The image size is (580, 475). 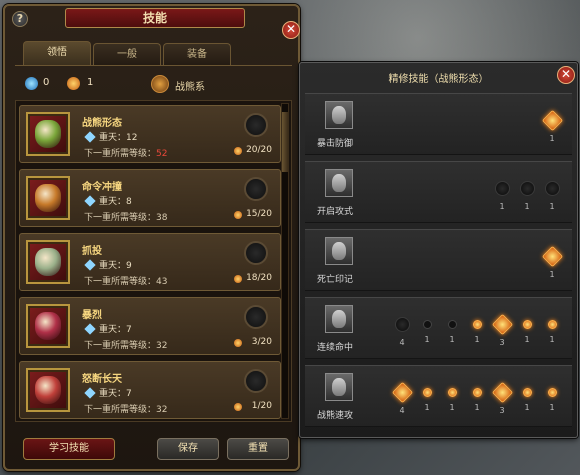 What do you see at coordinates (69, 449) in the screenshot?
I see `learn-skill-button: 学习技能` at bounding box center [69, 449].